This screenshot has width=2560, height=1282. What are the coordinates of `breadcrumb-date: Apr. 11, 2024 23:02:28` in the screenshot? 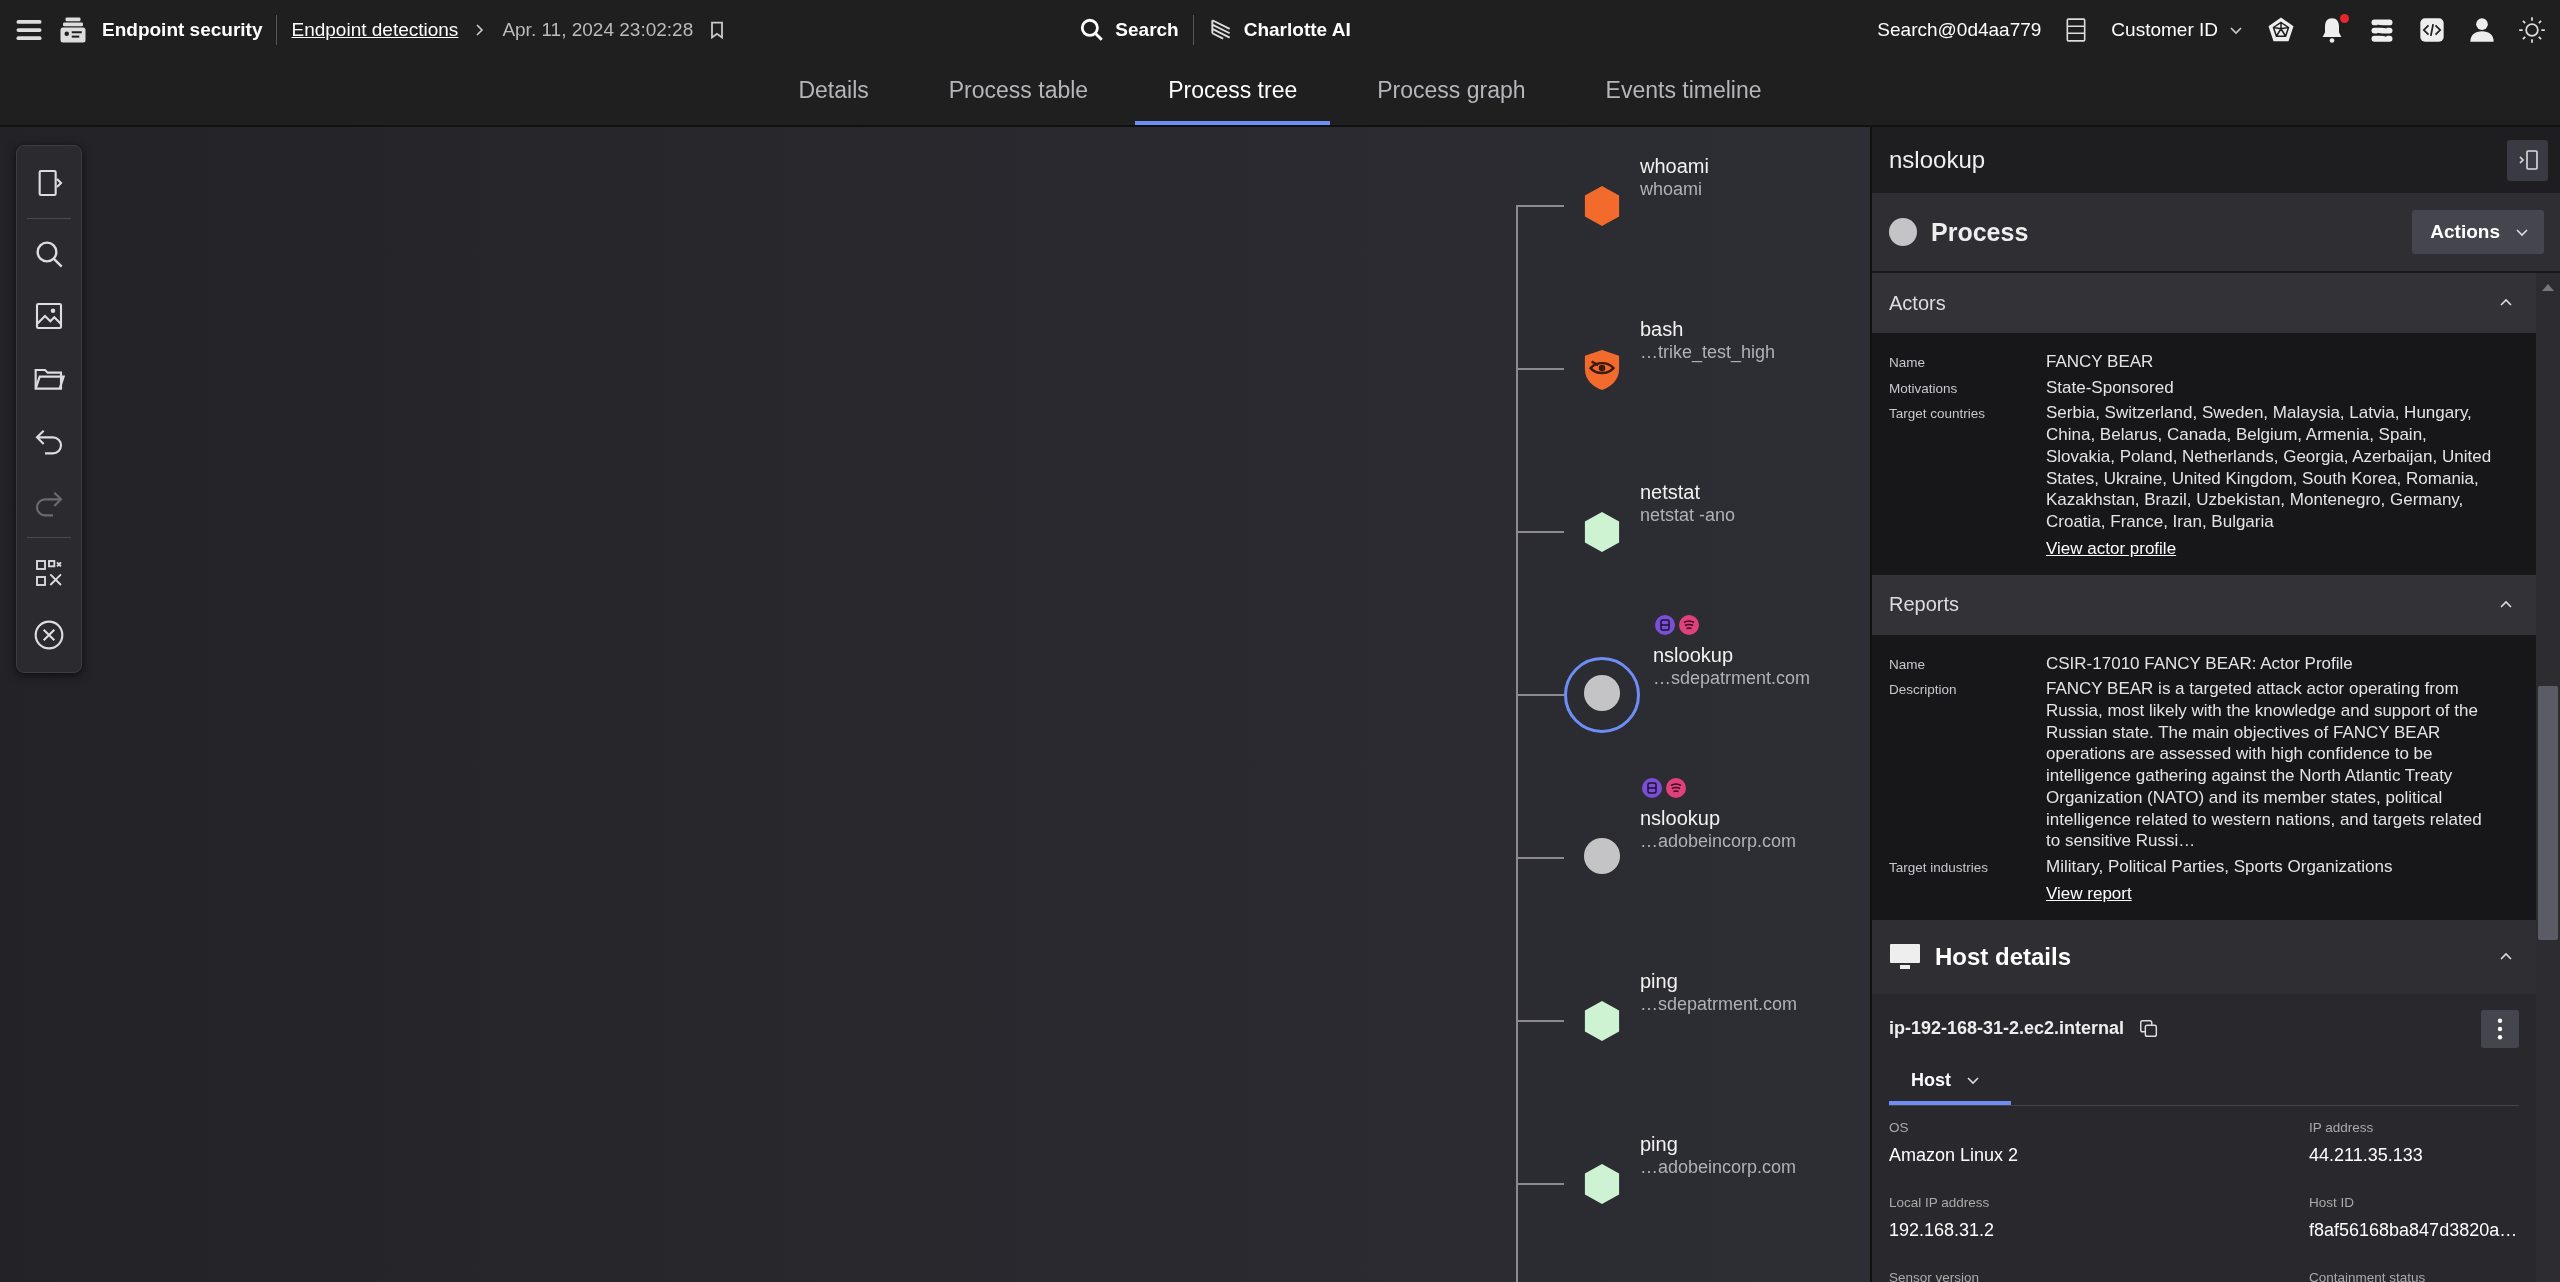 It's located at (598, 30).